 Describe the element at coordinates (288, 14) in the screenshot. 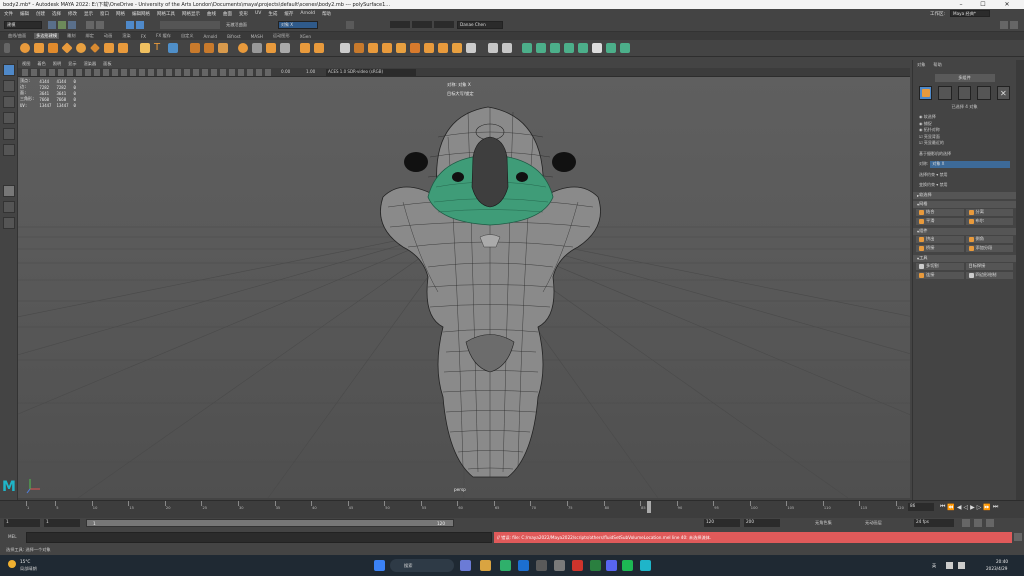

I see `menu-cache: 缓存` at that location.